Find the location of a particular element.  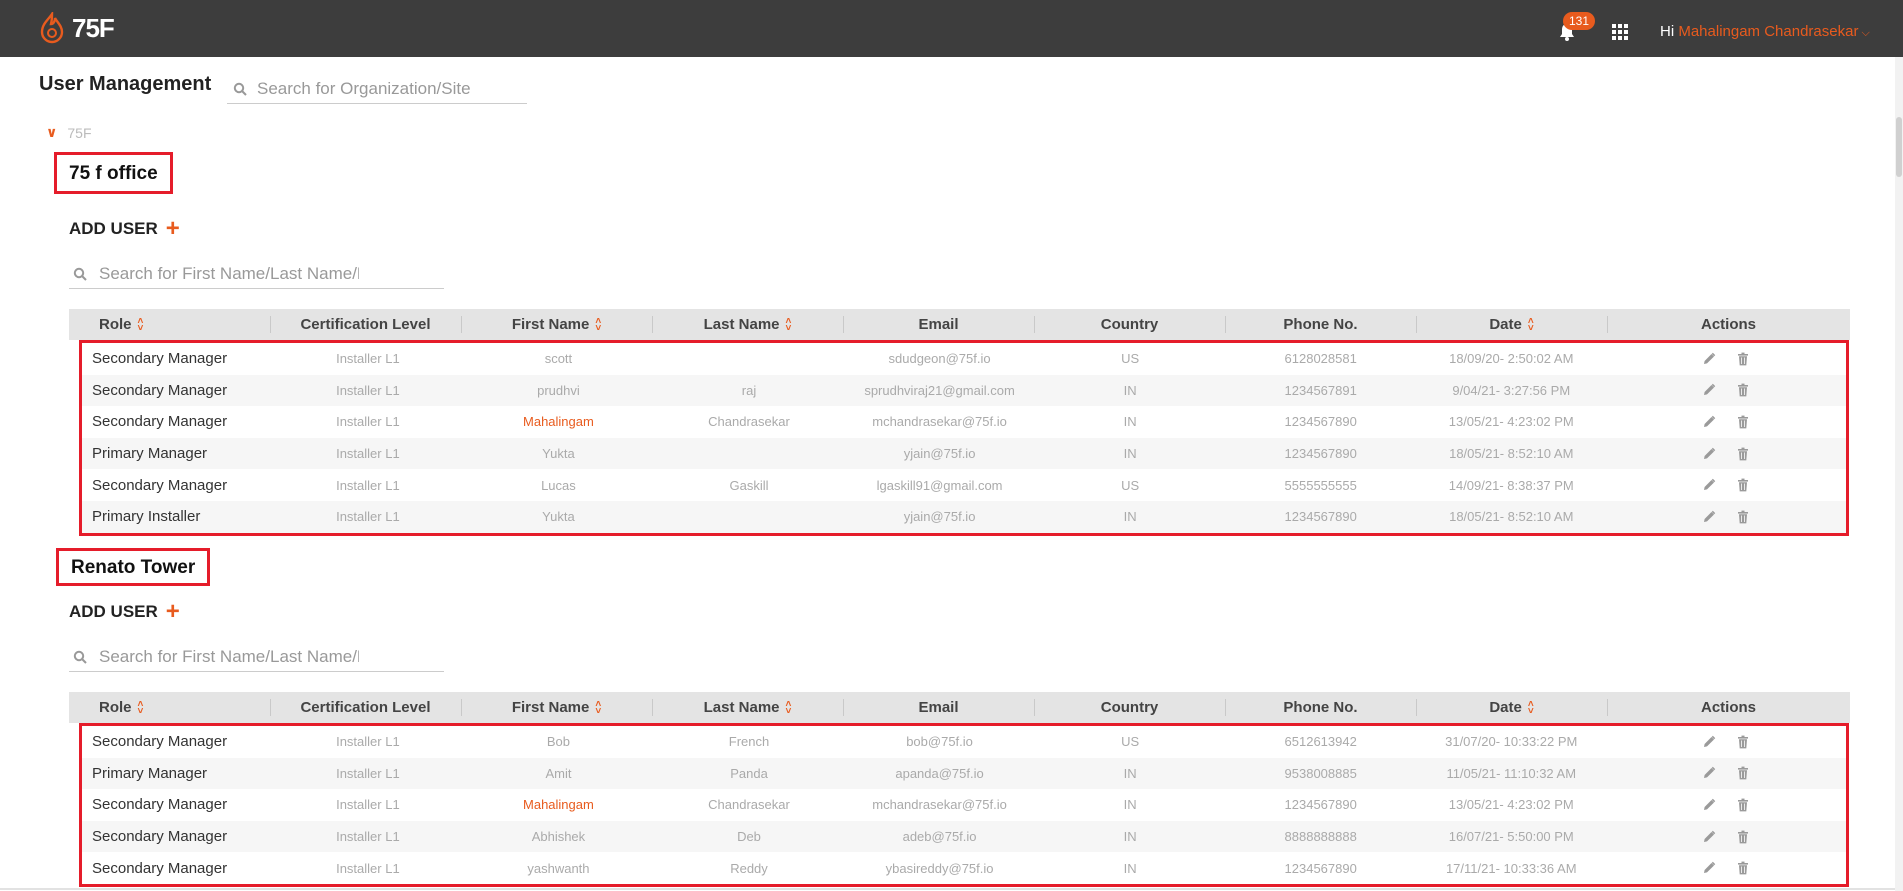

org-search-input is located at coordinates (387, 88).